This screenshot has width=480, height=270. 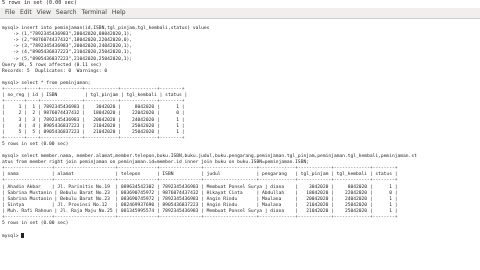 What do you see at coordinates (119, 13) in the screenshot?
I see `menu-help: Help` at bounding box center [119, 13].